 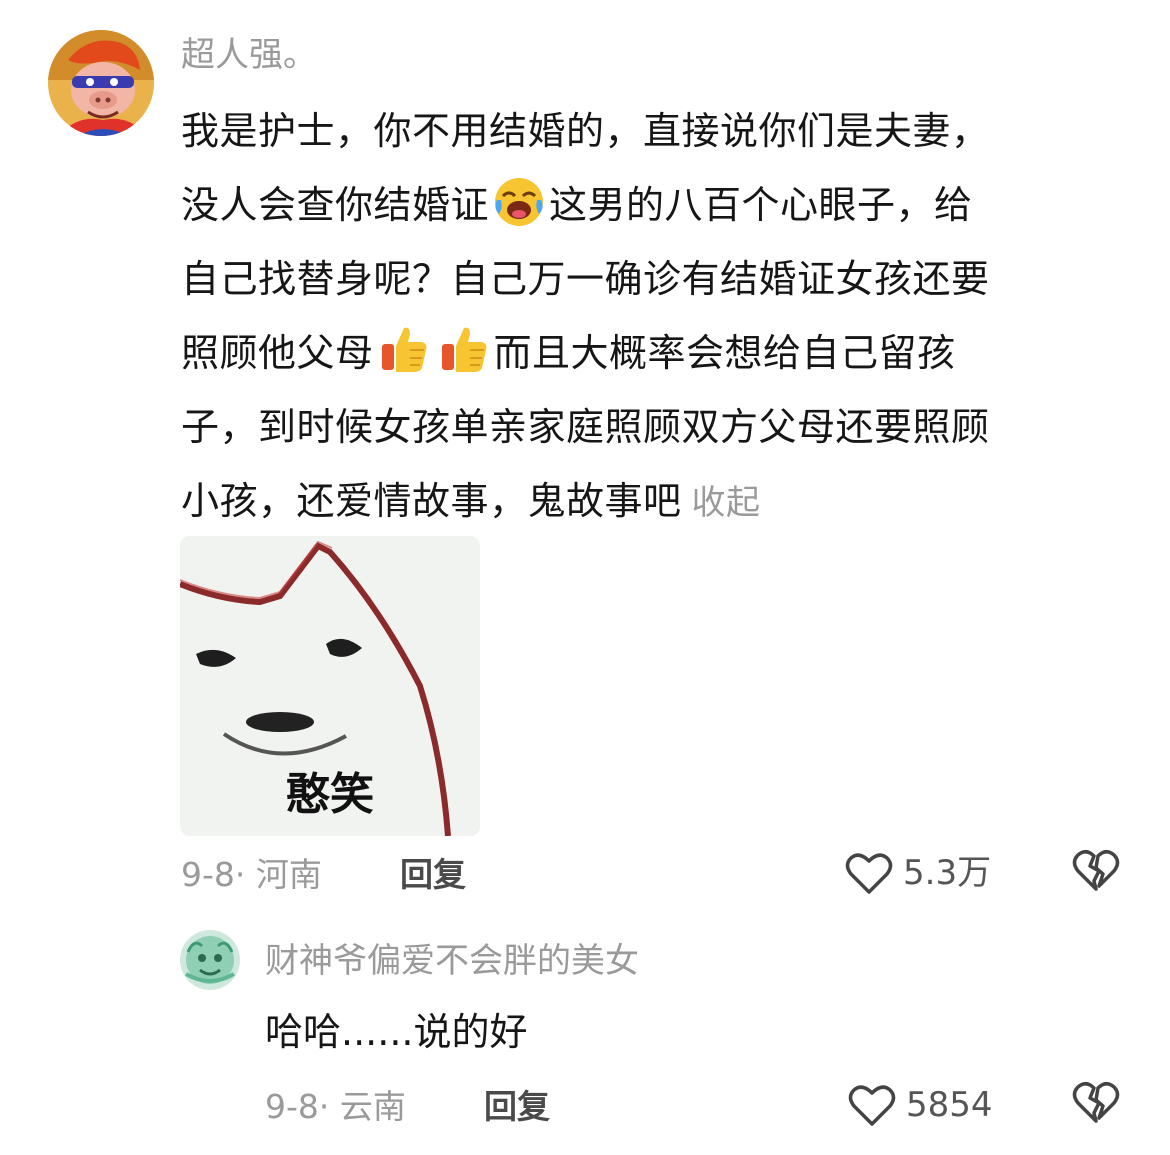 I want to click on comment-line: 没人会查你结婚证 这男的八百个心眼子，给, so click(x=656, y=205).